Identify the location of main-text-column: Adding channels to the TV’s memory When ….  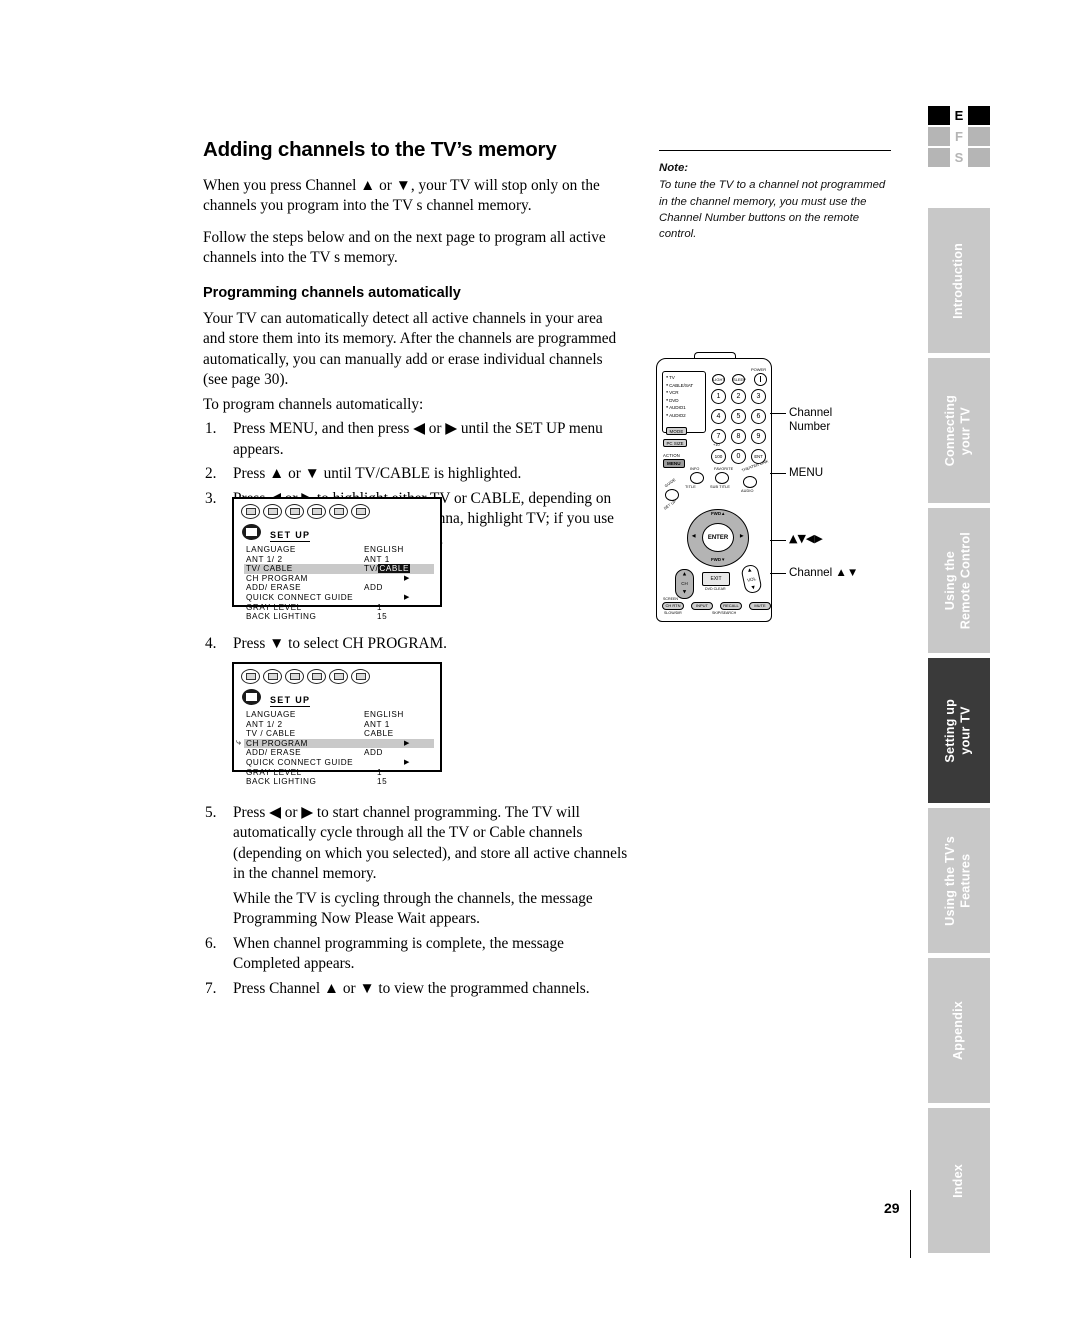
(415, 346).